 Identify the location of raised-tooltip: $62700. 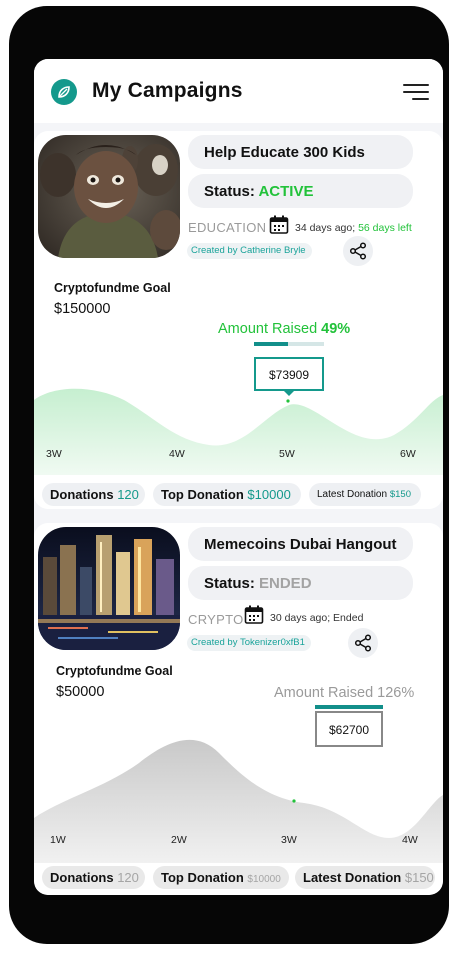
(349, 729).